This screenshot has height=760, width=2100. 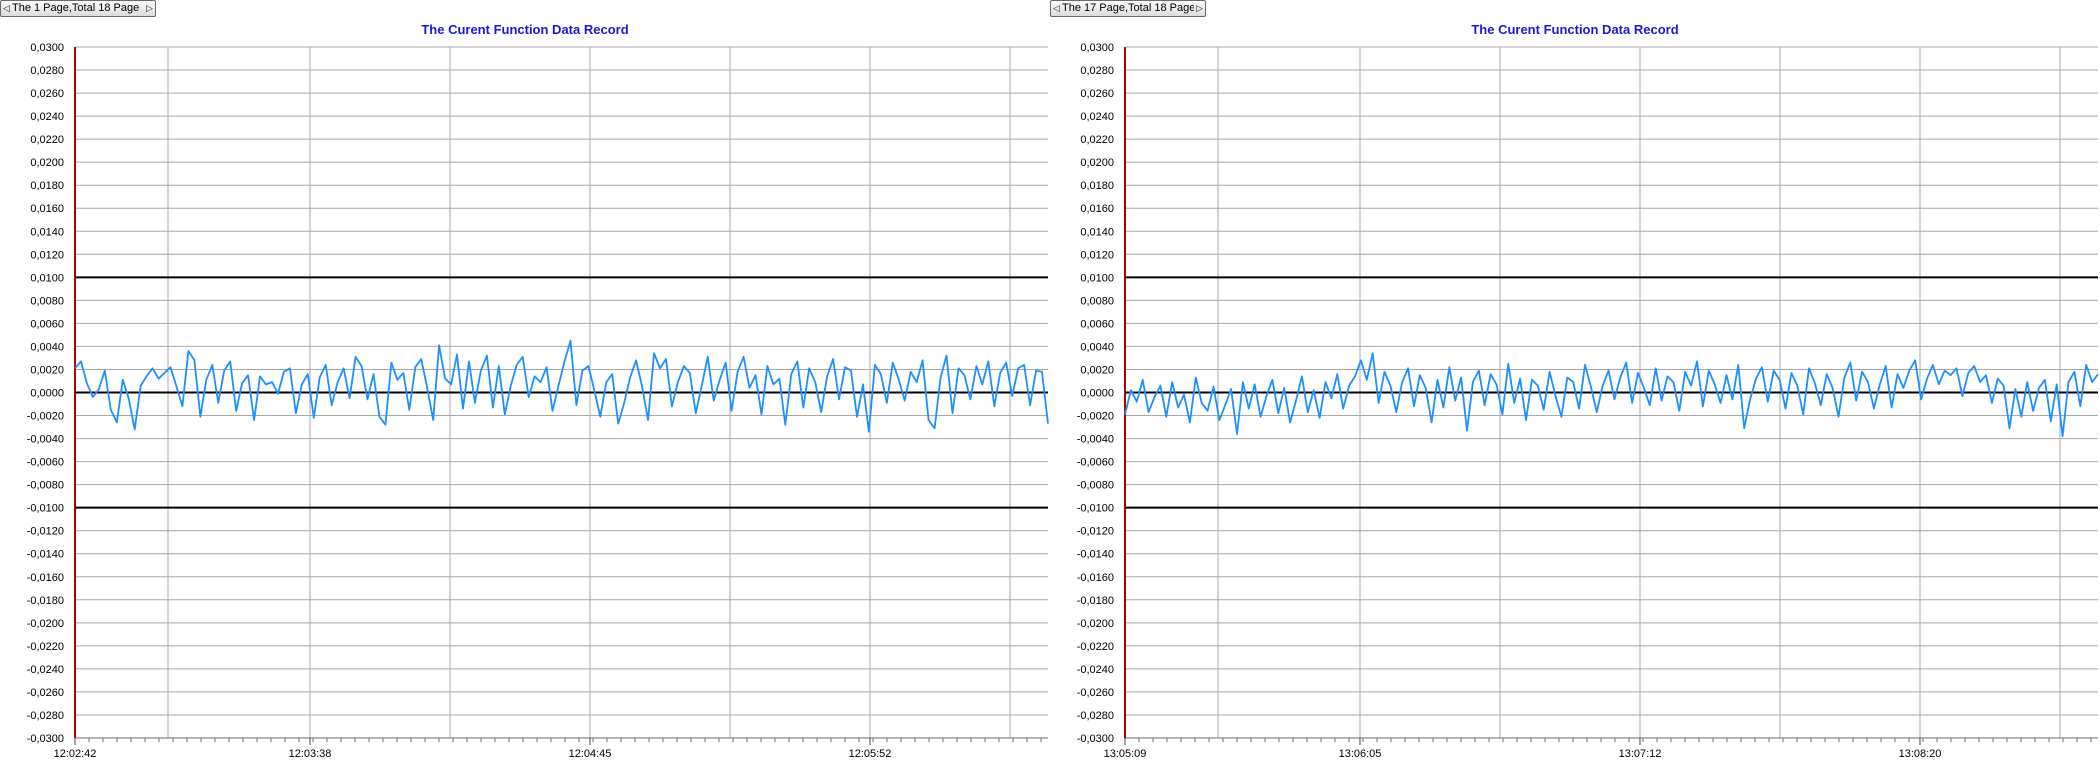 What do you see at coordinates (870, 754) in the screenshot?
I see `x-tick-label: 12:05:52` at bounding box center [870, 754].